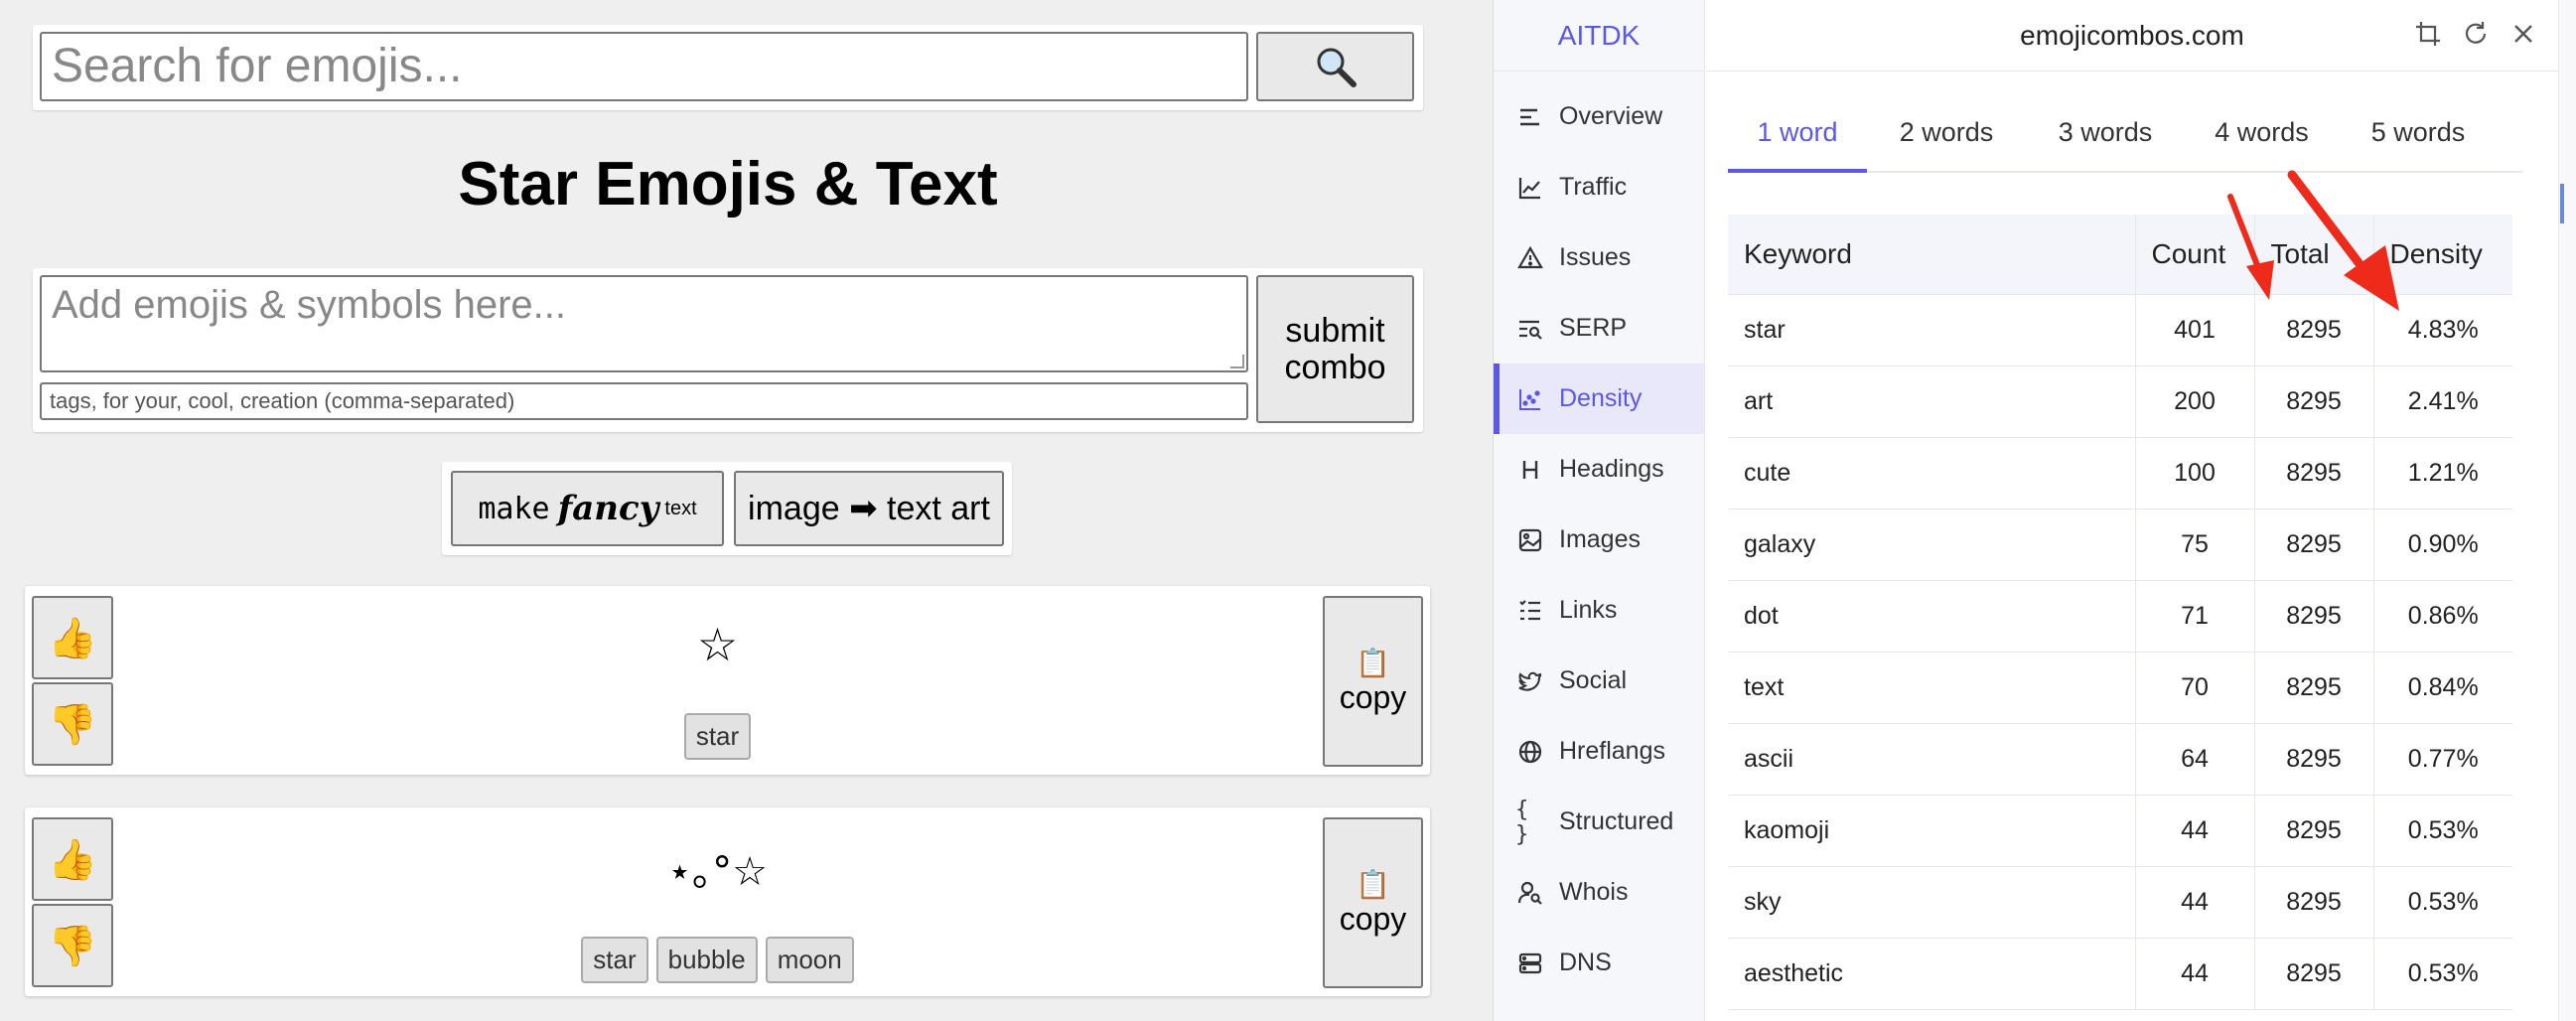 This screenshot has height=1021, width=2576. I want to click on crop-icon, so click(2428, 34).